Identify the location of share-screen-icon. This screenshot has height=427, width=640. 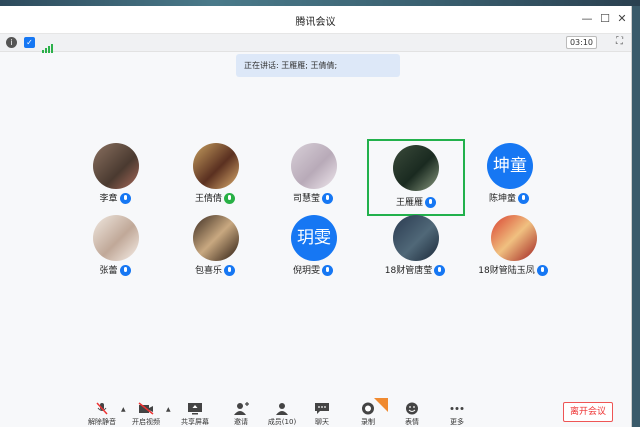
(195, 409).